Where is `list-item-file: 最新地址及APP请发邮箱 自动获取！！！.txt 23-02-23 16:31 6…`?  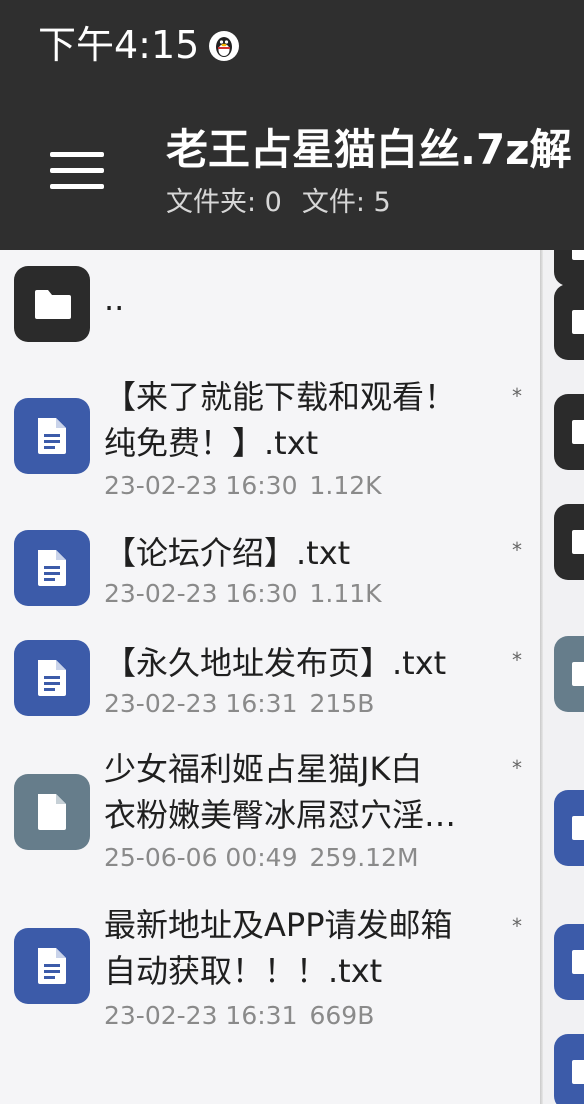
list-item-file: 最新地址及APP请发邮箱 自动获取！！！.txt 23-02-23 16:31 6… is located at coordinates (270, 970).